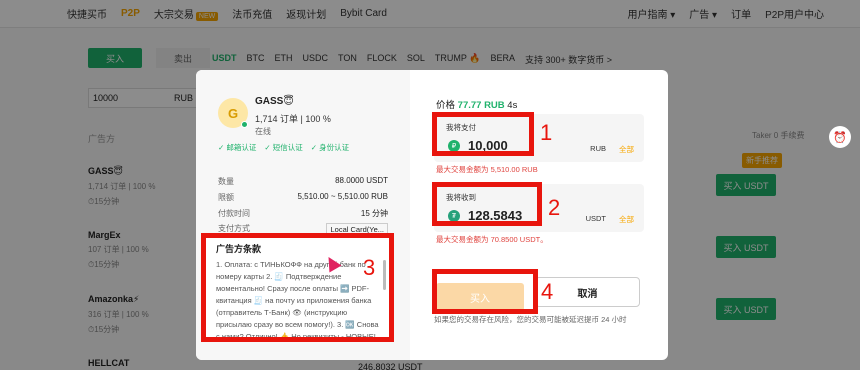 The height and width of the screenshot is (370, 860). Describe the element at coordinates (512, 105) in the screenshot. I see `price-timer: 4s` at that location.